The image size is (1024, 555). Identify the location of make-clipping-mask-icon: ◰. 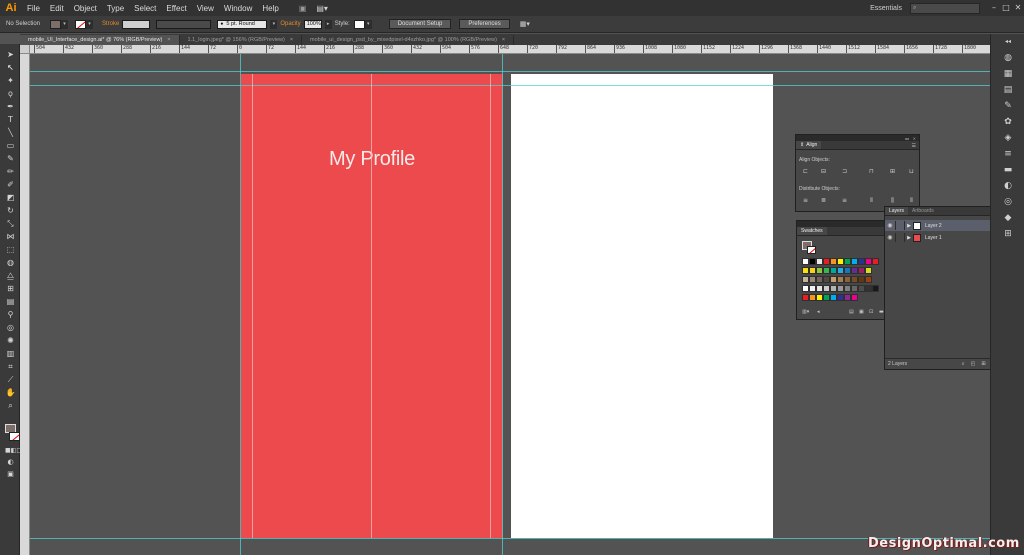
(973, 364).